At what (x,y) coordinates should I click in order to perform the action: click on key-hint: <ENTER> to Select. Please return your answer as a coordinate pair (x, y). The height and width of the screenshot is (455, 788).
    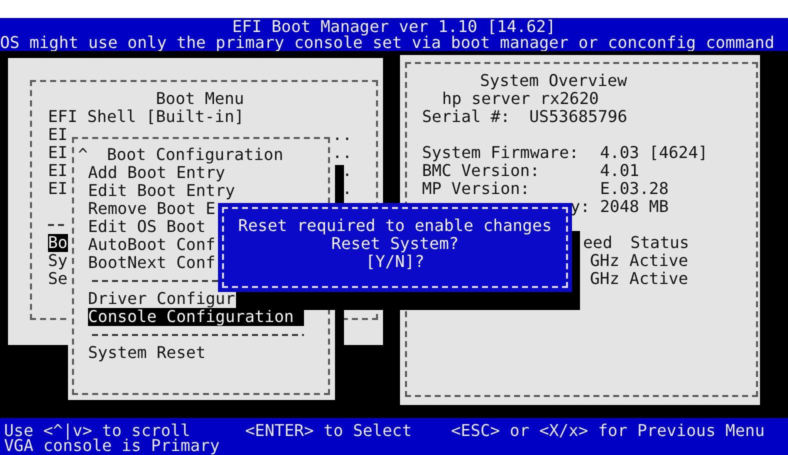
    Looking at the image, I should click on (329, 430).